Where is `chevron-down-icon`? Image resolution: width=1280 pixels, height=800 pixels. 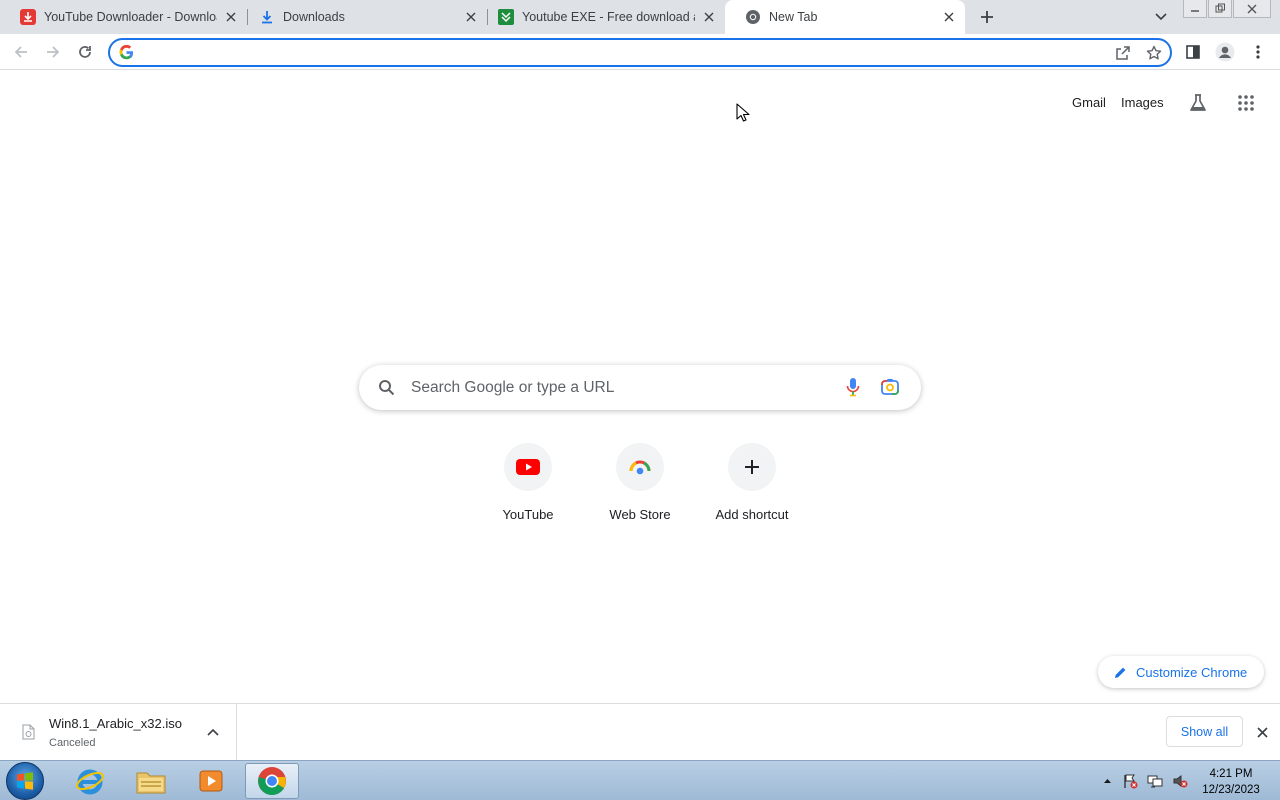 chevron-down-icon is located at coordinates (1161, 17).